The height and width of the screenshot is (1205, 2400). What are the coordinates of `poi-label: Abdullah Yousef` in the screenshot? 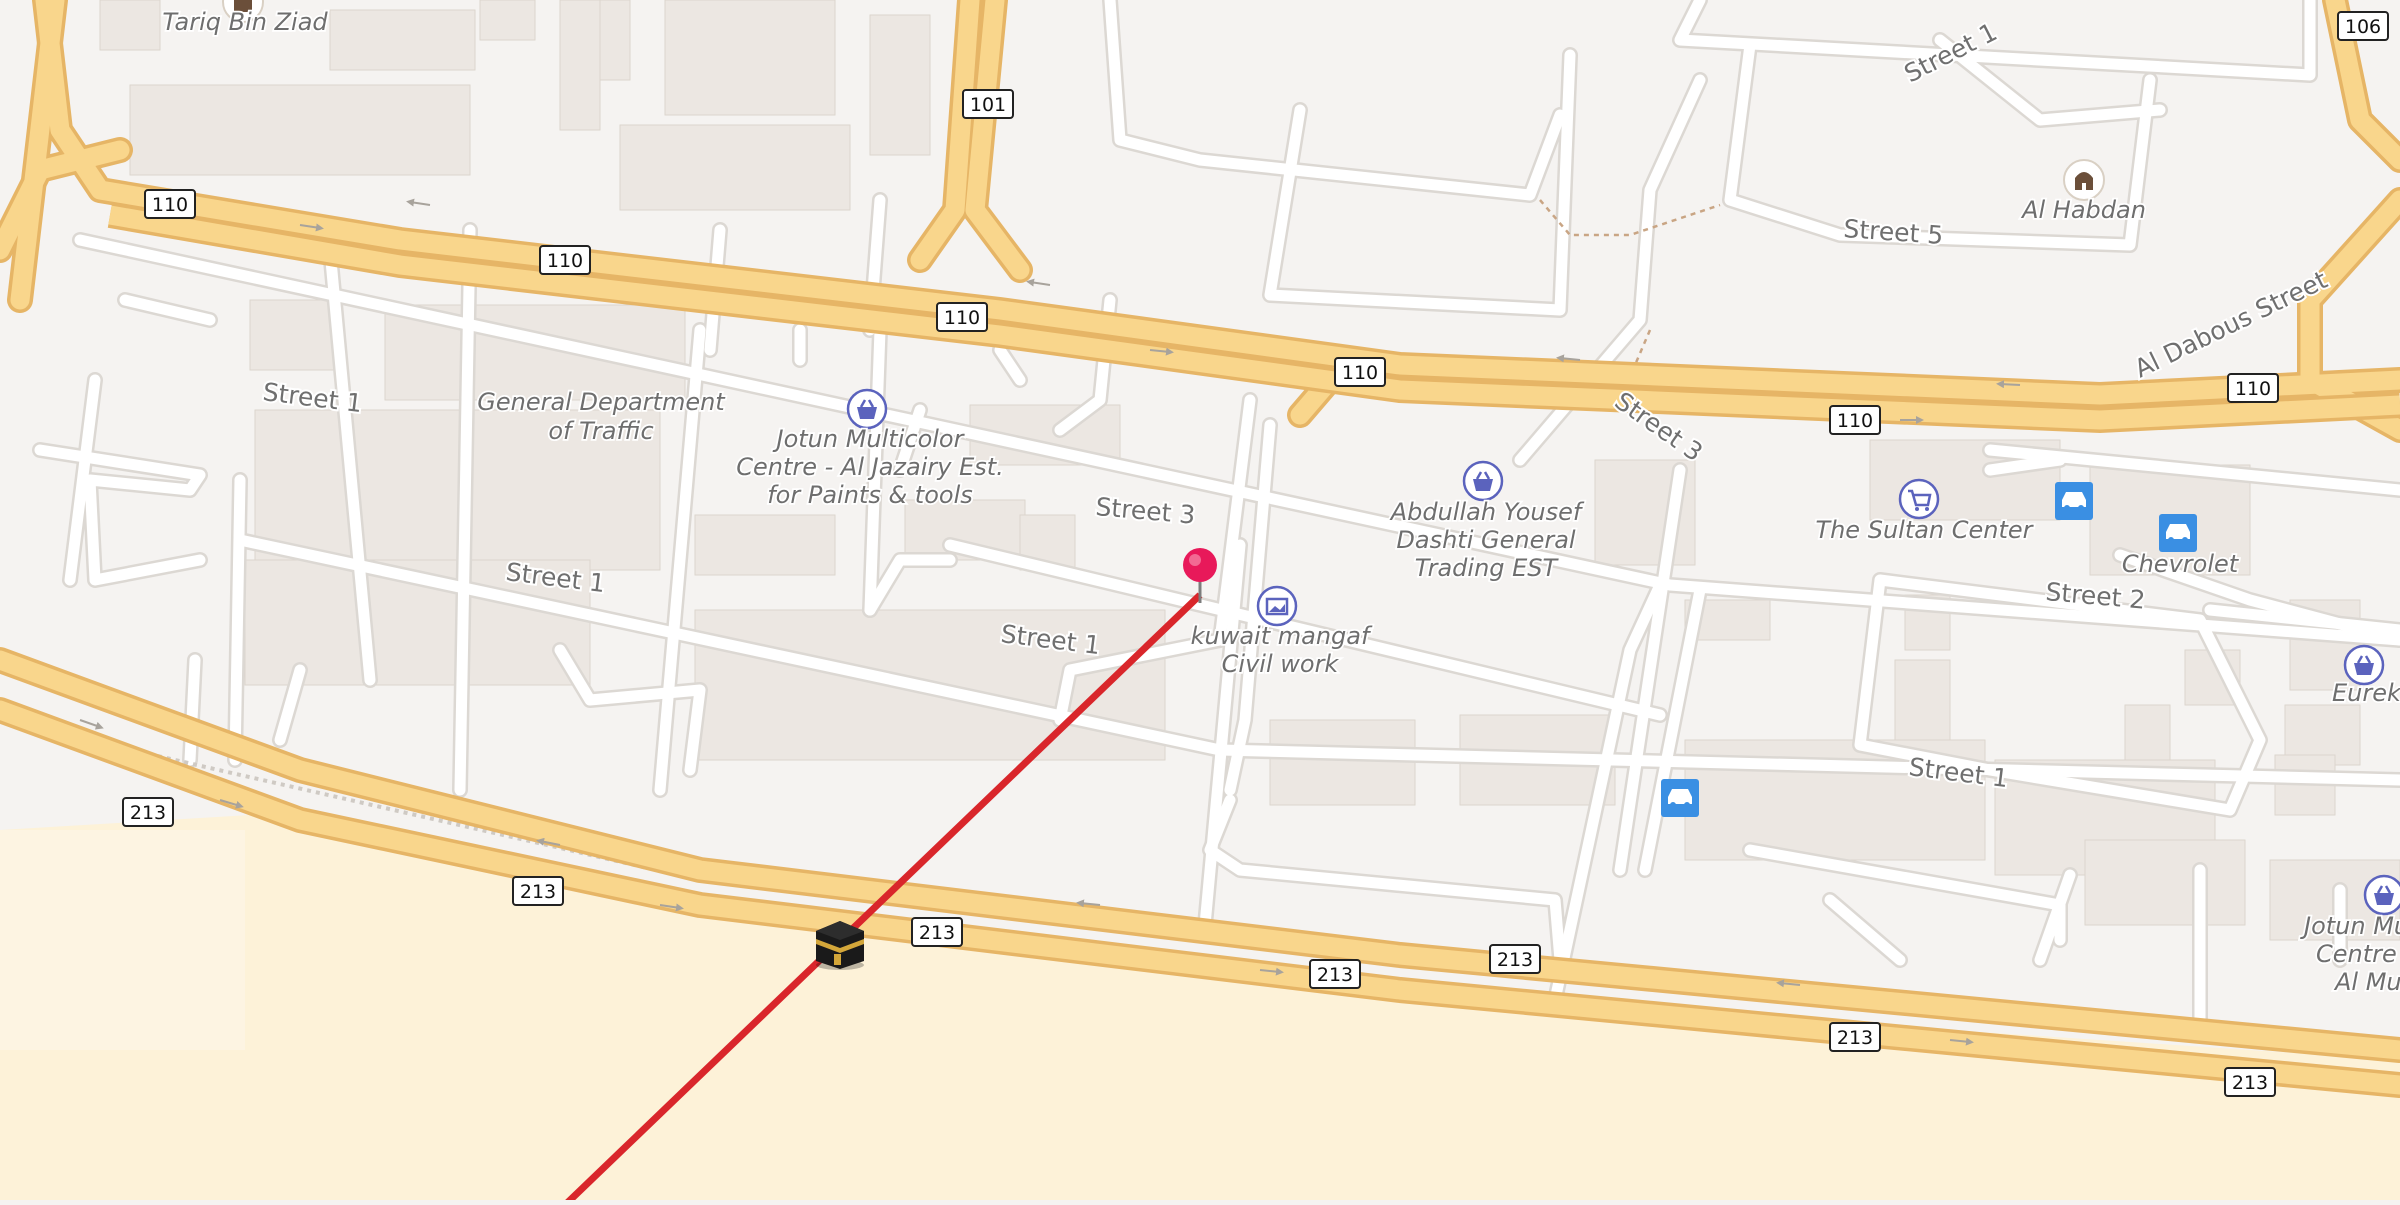 It's located at (1487, 512).